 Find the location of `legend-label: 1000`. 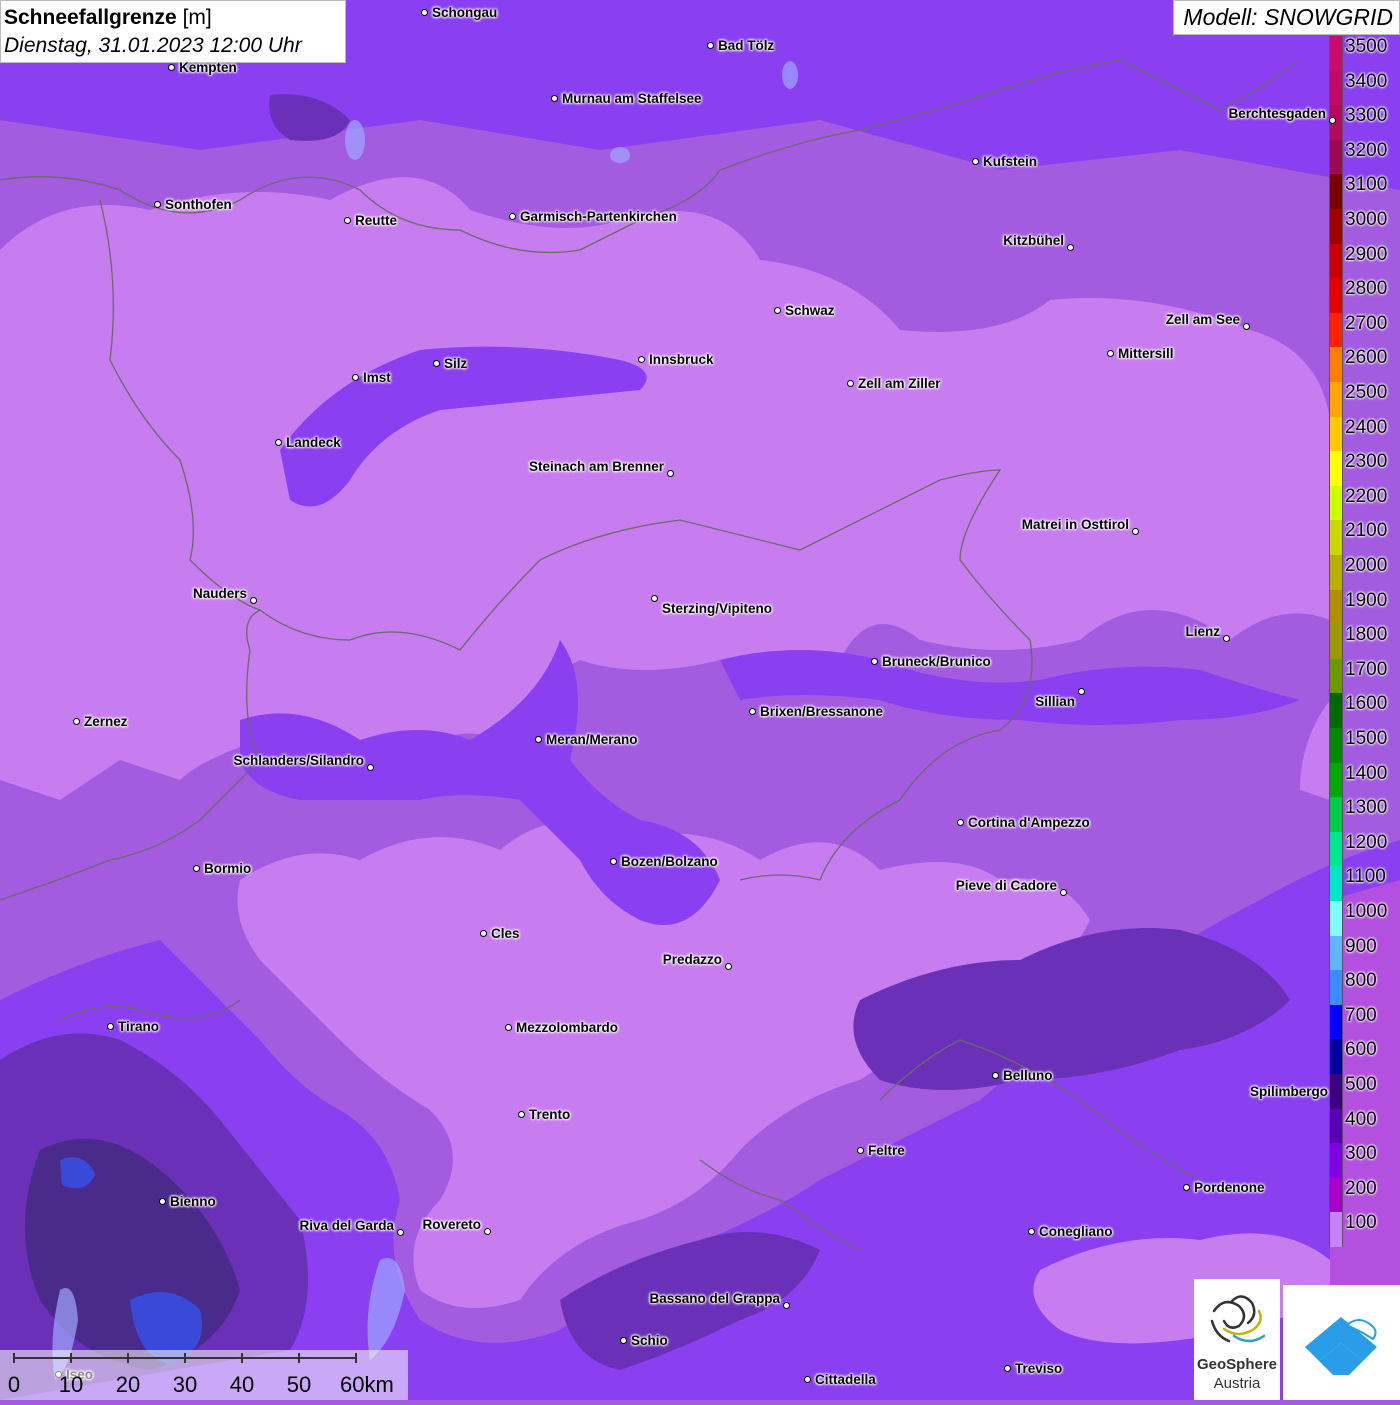

legend-label: 1000 is located at coordinates (1366, 911).